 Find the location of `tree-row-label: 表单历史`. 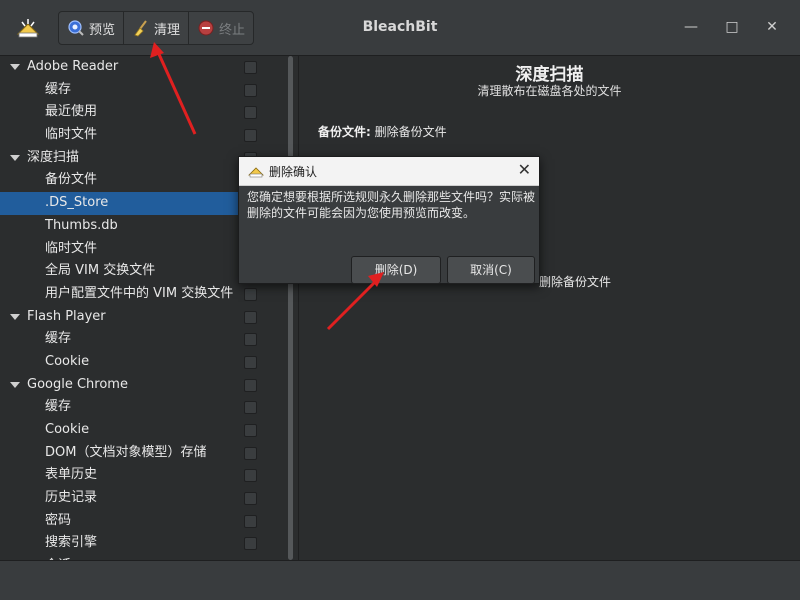

tree-row-label: 表单历史 is located at coordinates (71, 475).